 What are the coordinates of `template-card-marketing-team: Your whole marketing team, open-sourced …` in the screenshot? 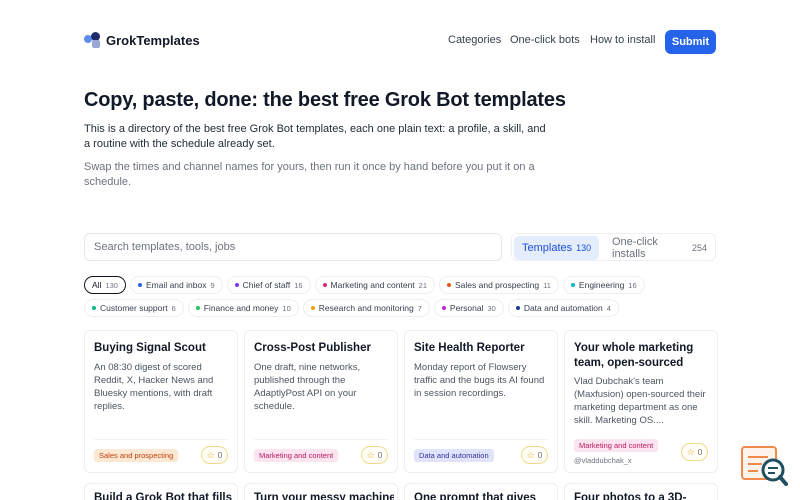 It's located at (641, 401).